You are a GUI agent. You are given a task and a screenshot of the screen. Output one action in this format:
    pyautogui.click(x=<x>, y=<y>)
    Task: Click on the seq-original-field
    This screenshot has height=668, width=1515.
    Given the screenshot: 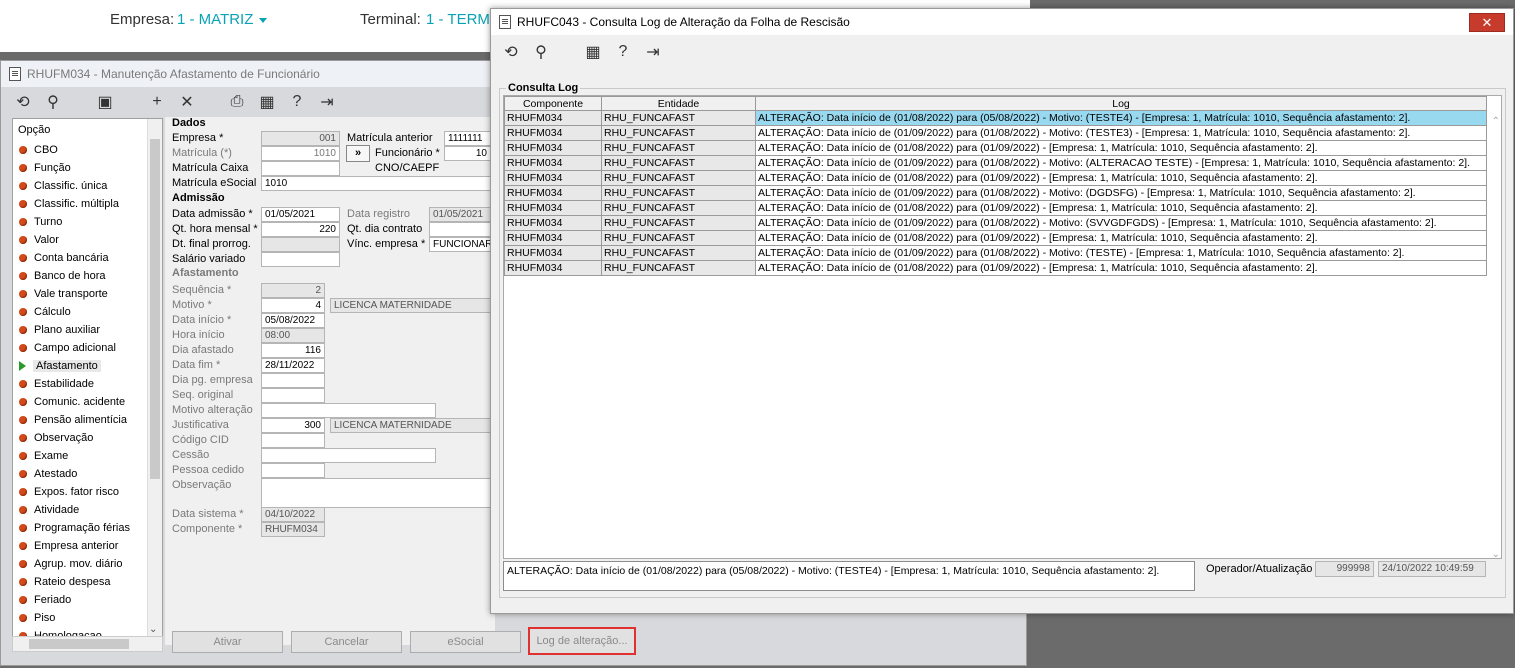 What is the action you would take?
    pyautogui.click(x=293, y=395)
    